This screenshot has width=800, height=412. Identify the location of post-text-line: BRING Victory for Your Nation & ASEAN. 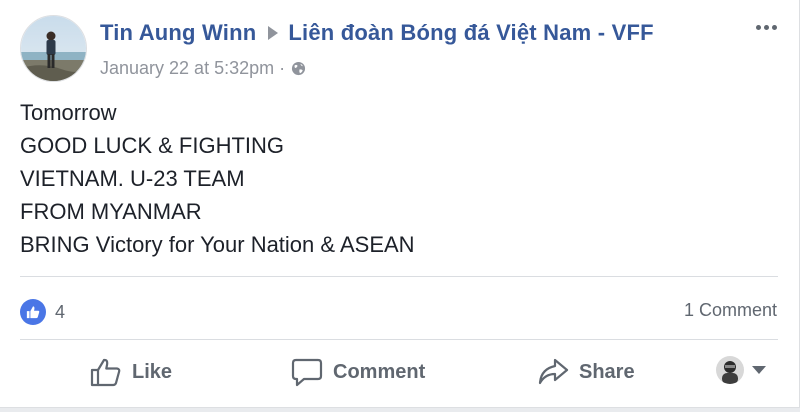
(217, 244).